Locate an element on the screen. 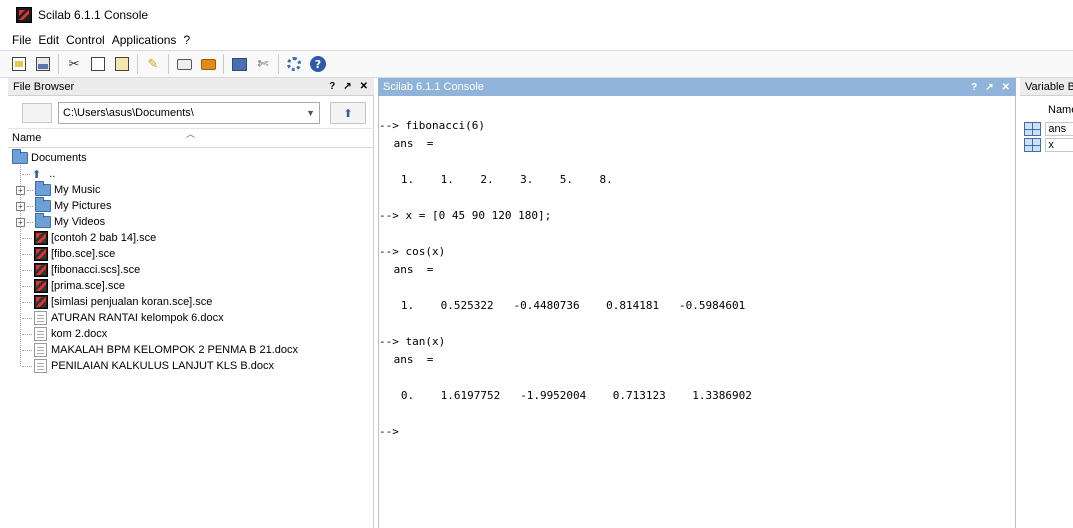 Image resolution: width=1073 pixels, height=528 pixels. open-file-icon is located at coordinates (43, 64).